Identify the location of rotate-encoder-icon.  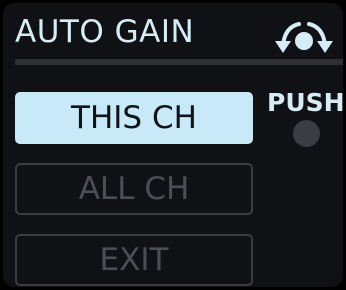
(304, 37).